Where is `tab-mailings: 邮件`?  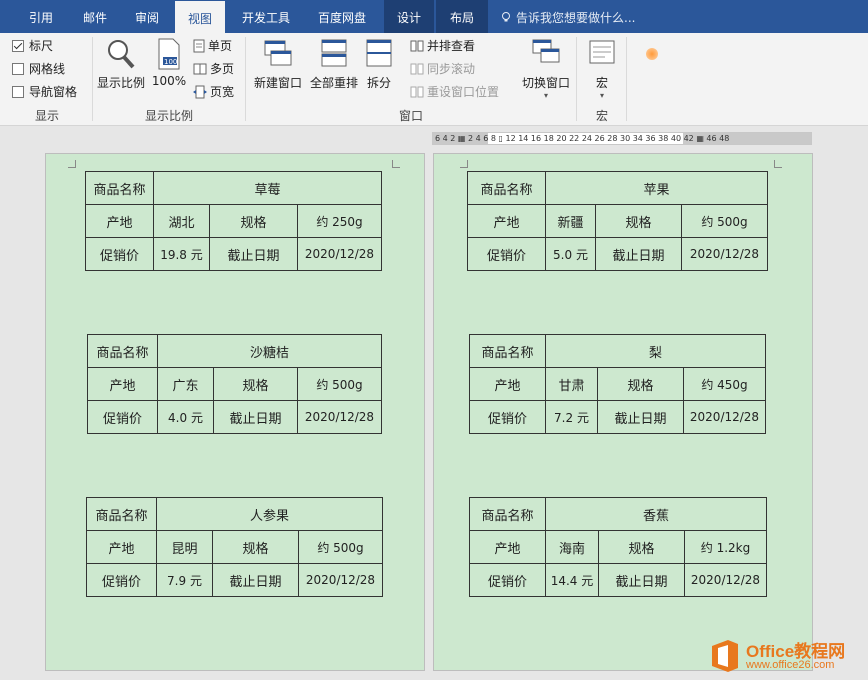
tab-mailings: 邮件 is located at coordinates (95, 16).